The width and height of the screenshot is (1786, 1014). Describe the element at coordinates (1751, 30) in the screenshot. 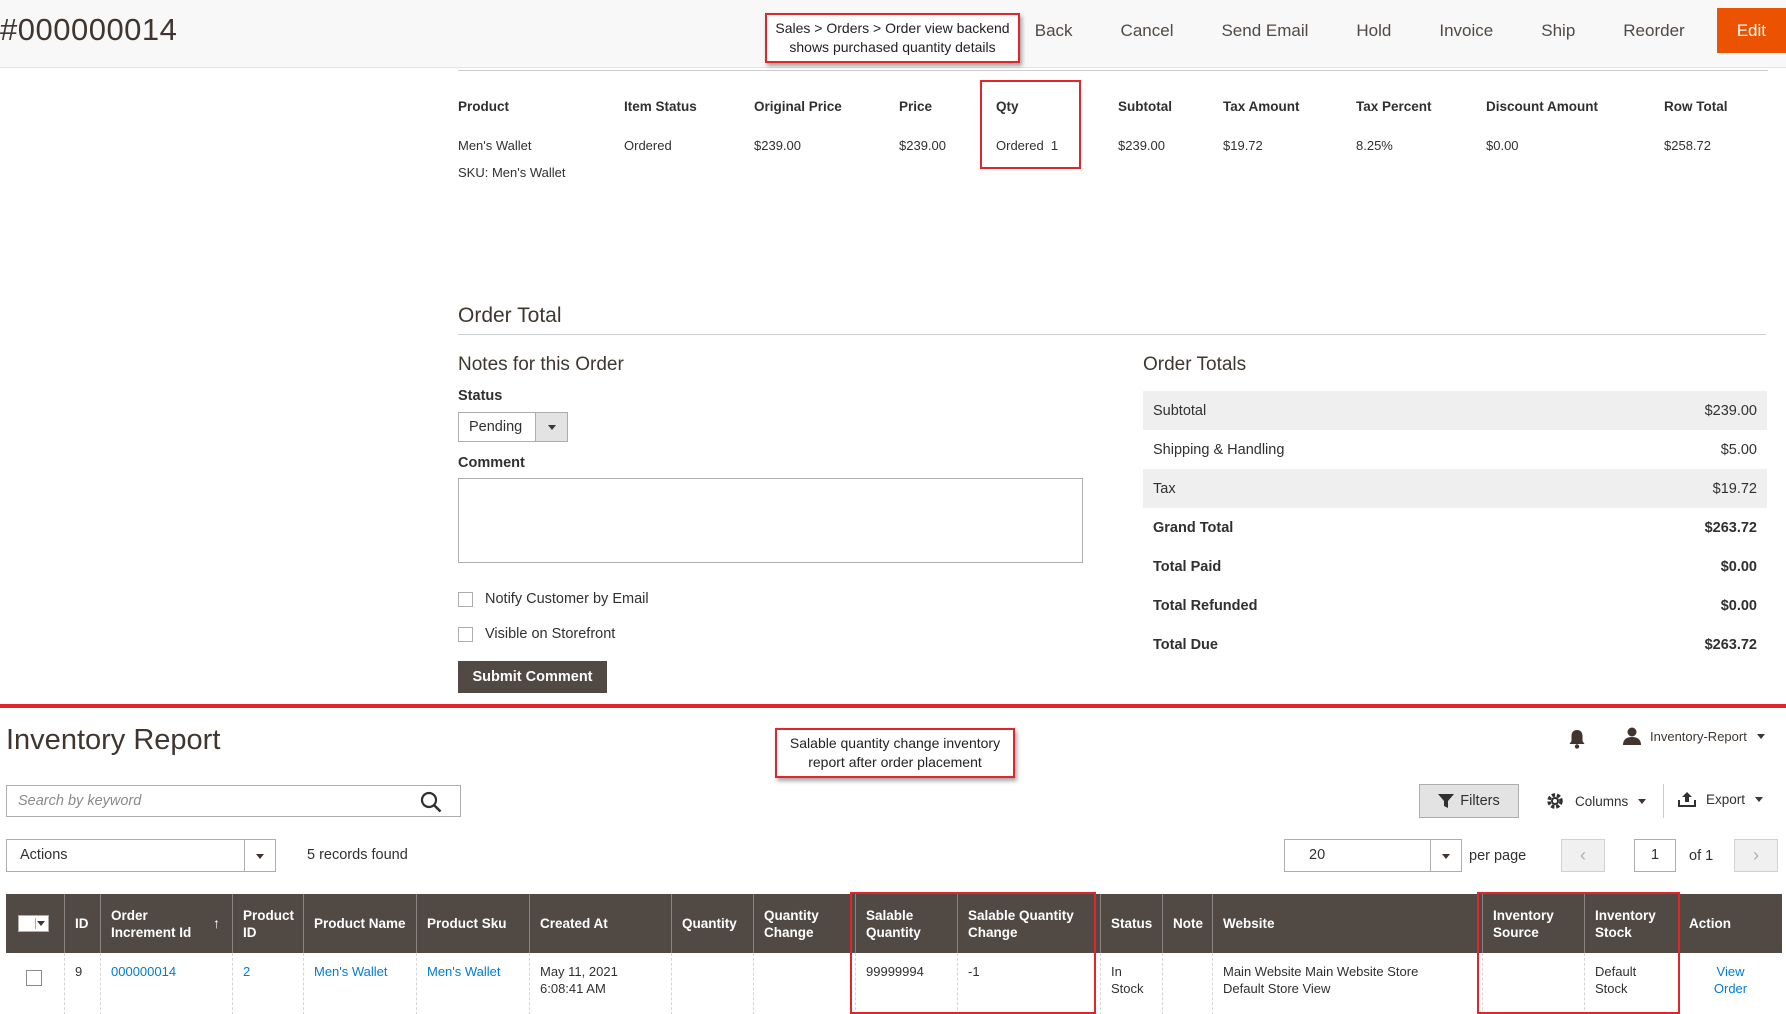

I see `edit-button: Edit` at that location.